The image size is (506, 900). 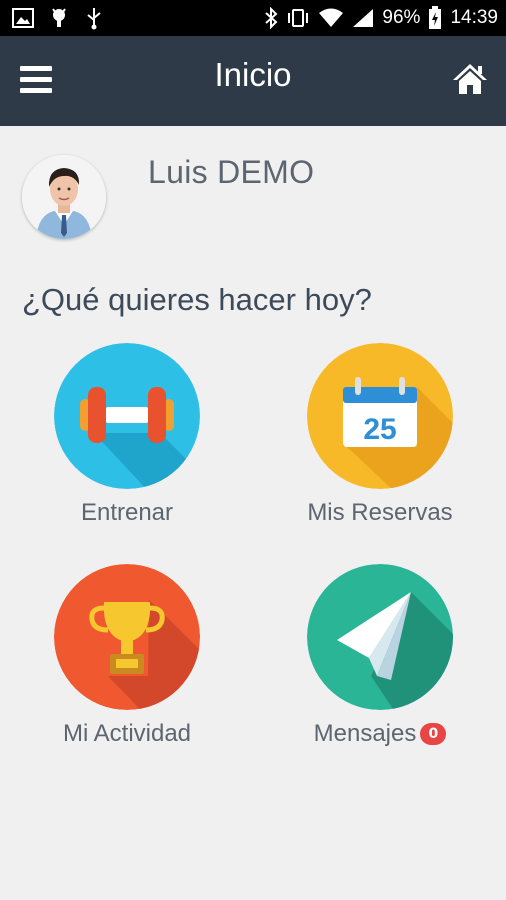 What do you see at coordinates (298, 18) in the screenshot?
I see `vibrate-icon` at bounding box center [298, 18].